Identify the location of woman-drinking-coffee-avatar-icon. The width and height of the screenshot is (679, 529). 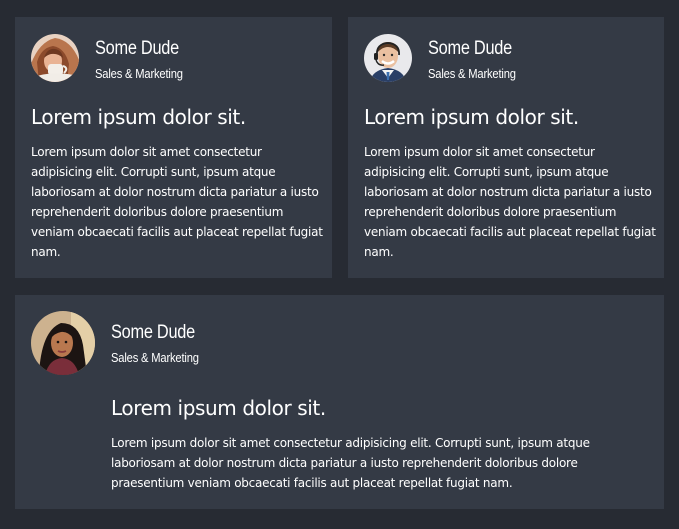
(55, 58).